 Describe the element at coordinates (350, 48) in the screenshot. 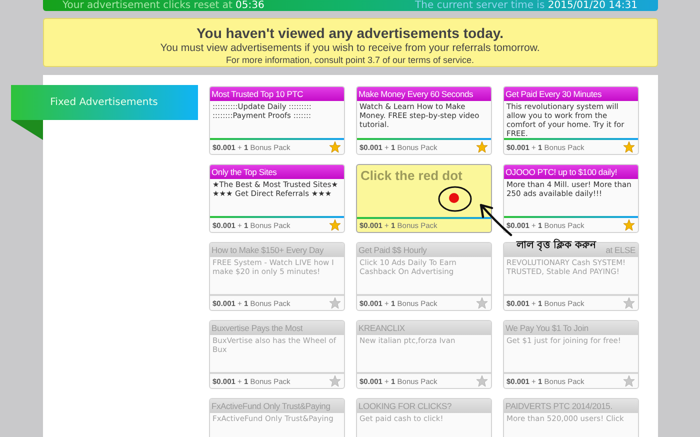

I see `notice-text: You must view advertisements if you wish to receive from your referrals tomorrow.` at that location.